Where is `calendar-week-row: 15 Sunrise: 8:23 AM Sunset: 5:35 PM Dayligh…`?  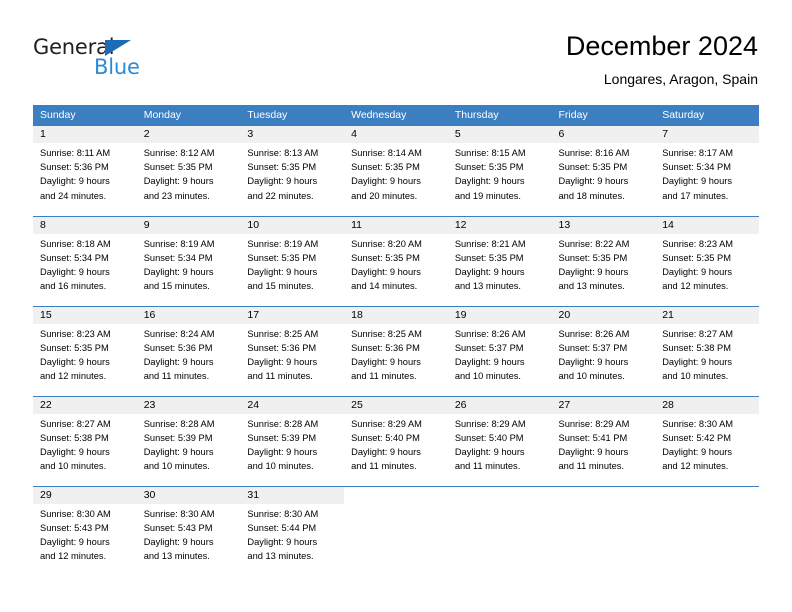 calendar-week-row: 15 Sunrise: 8:23 AM Sunset: 5:35 PM Dayligh… is located at coordinates (396, 350).